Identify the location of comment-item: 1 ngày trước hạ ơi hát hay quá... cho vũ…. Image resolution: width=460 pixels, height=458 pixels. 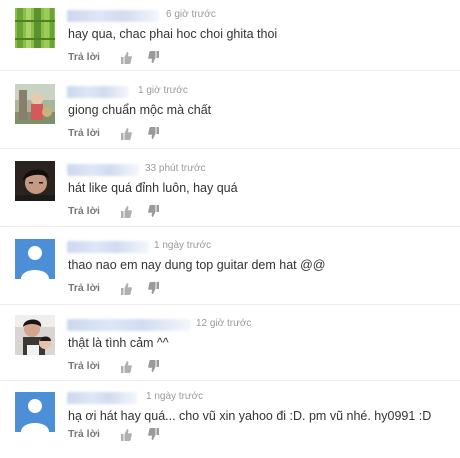
(230, 424).